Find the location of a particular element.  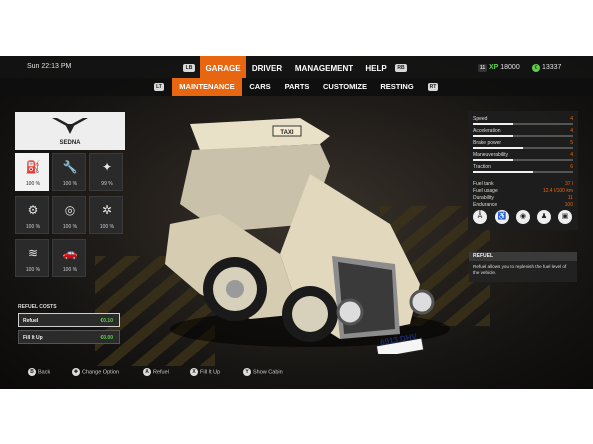

refuel-costs-title: REFUEL COSTS is located at coordinates (37, 307).